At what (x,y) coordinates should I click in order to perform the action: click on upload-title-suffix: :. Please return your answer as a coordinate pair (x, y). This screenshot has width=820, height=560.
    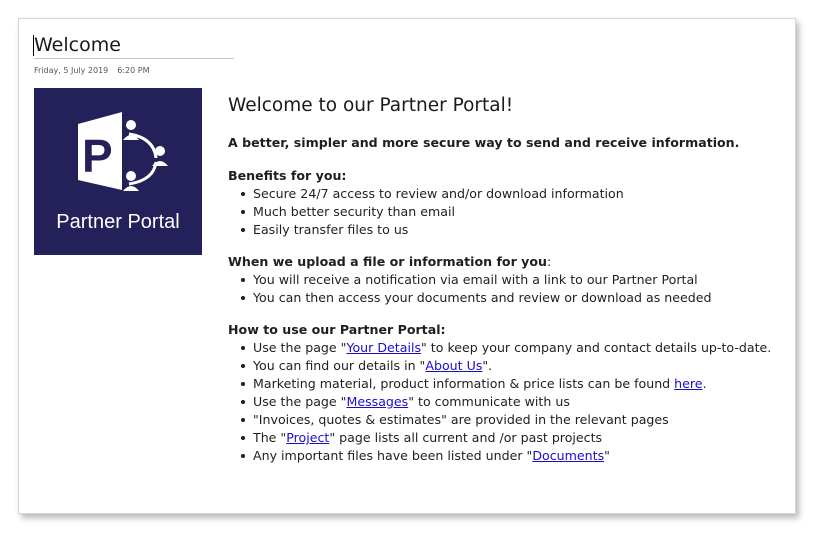
    Looking at the image, I should click on (549, 261).